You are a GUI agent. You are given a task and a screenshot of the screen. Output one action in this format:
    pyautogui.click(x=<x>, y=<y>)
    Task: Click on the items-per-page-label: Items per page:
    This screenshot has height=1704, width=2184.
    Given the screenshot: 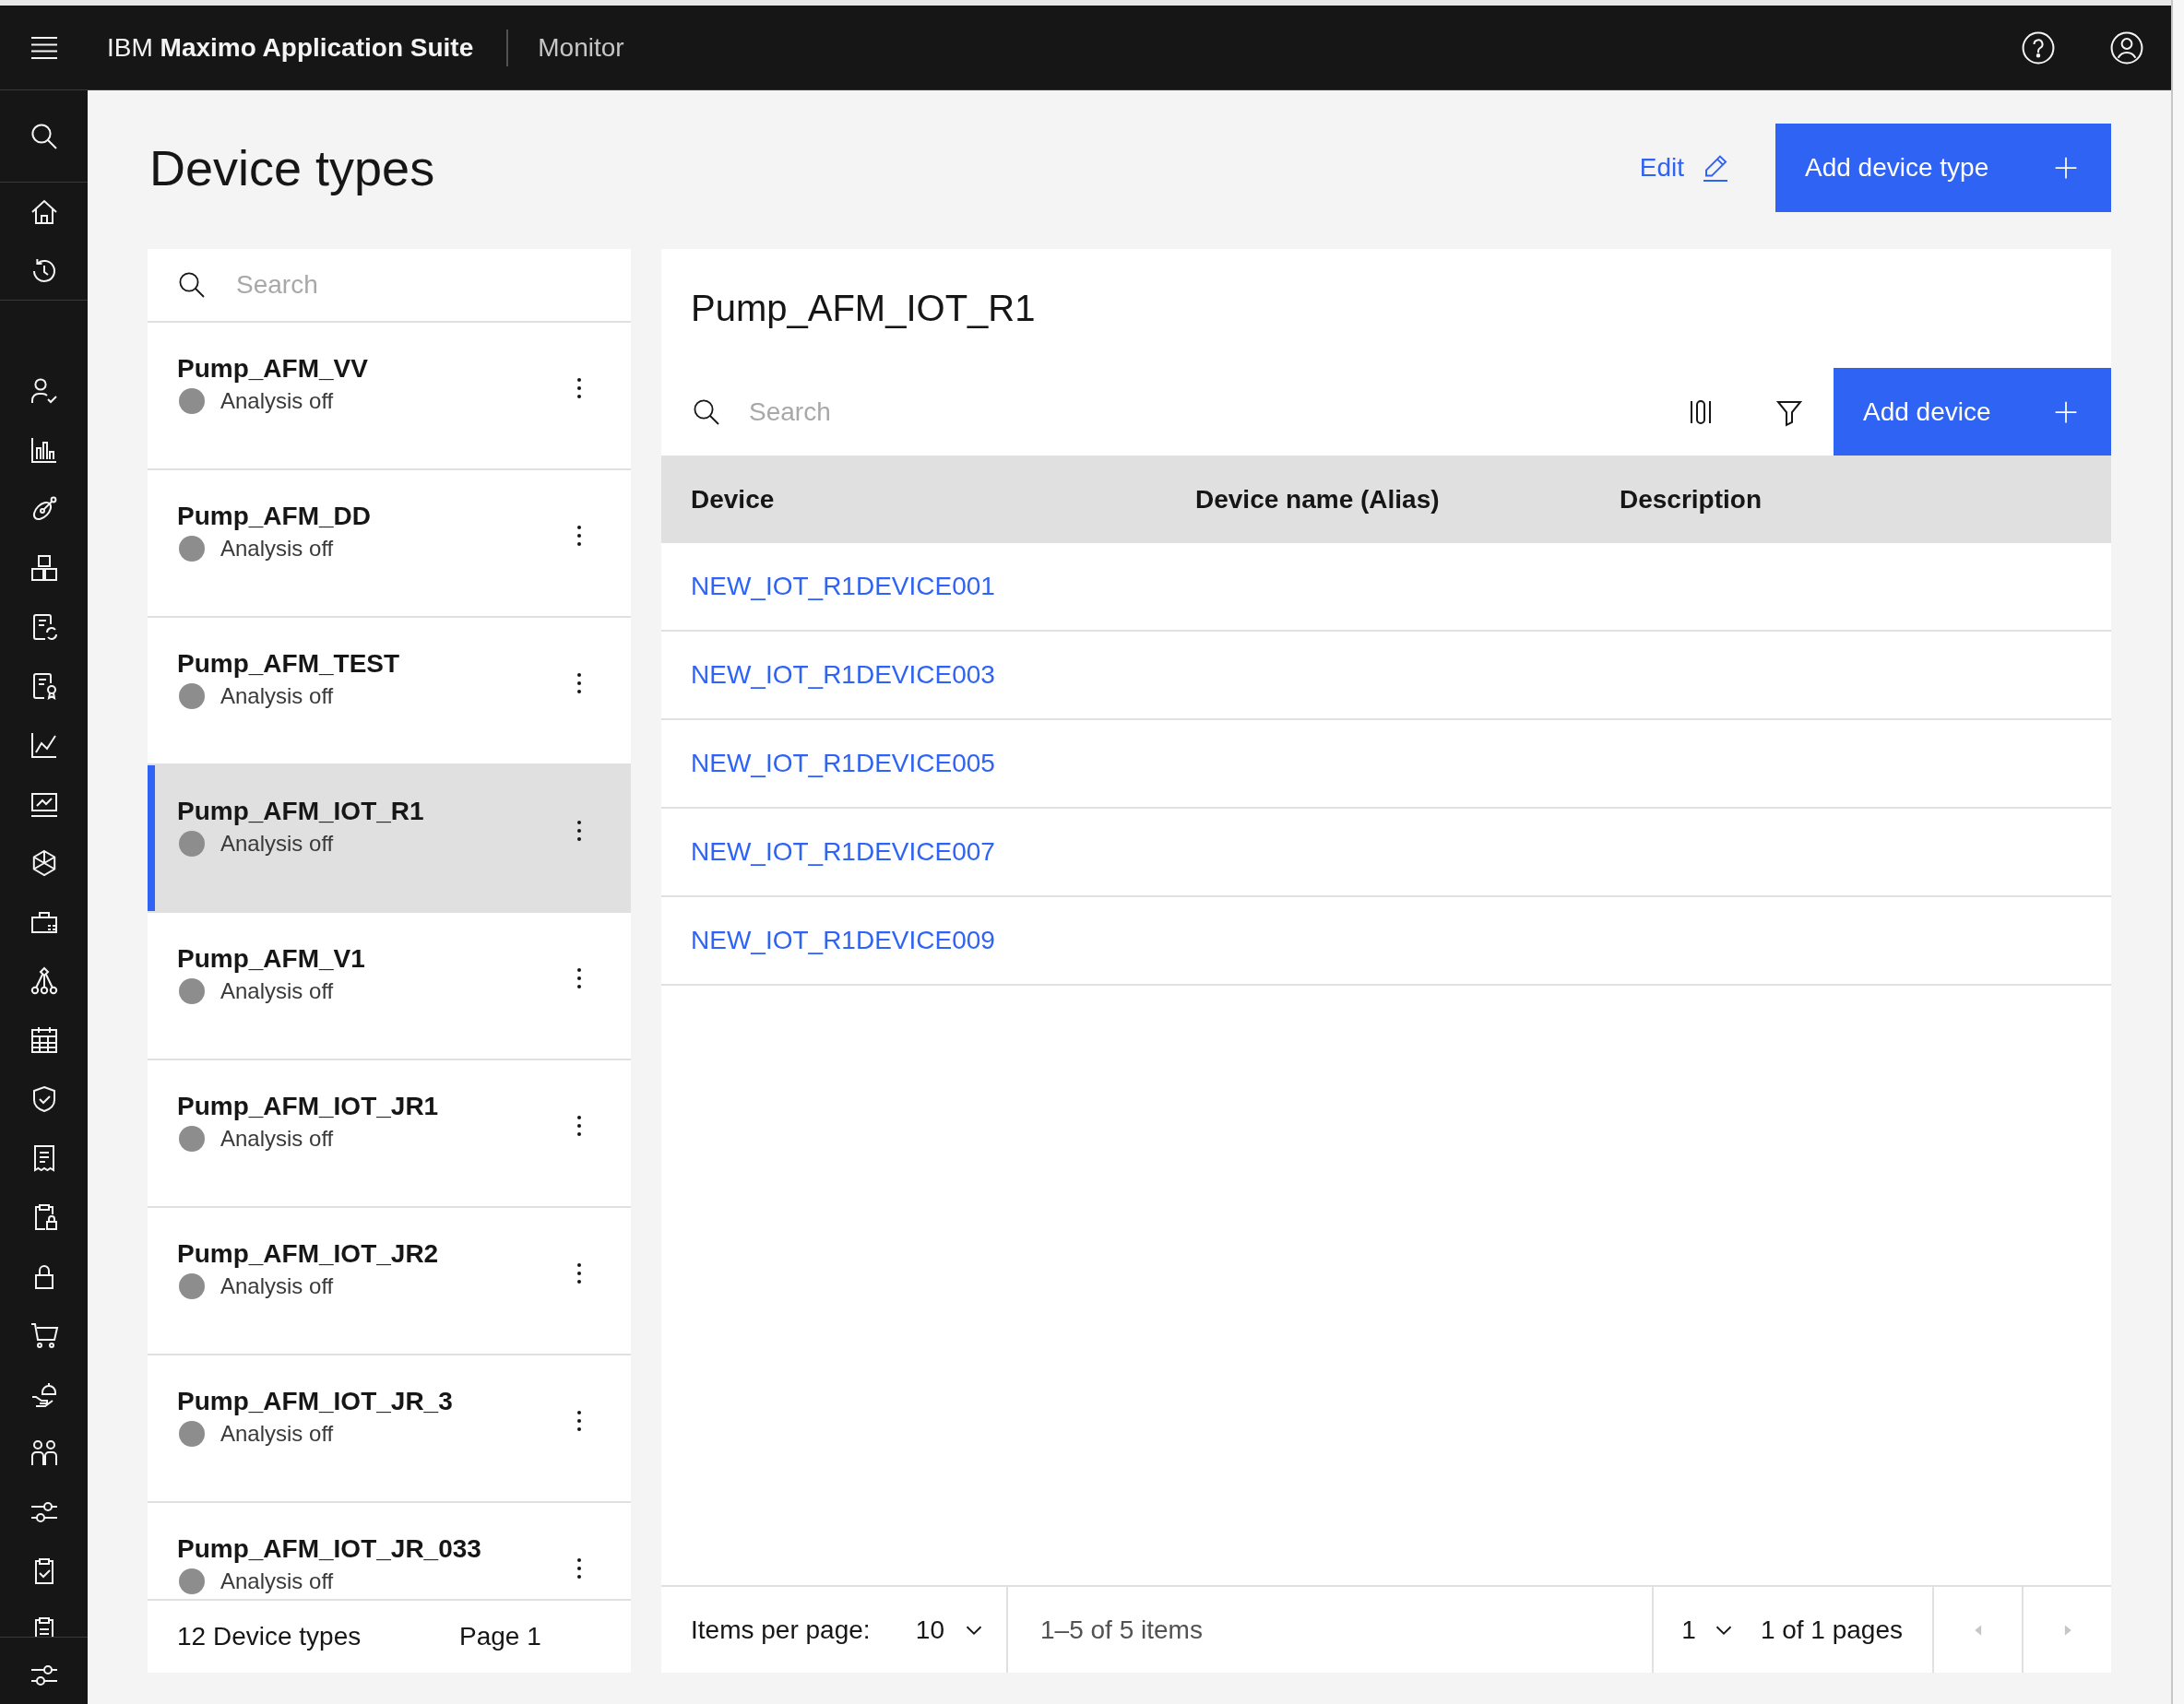 What is the action you would take?
    pyautogui.click(x=781, y=1630)
    